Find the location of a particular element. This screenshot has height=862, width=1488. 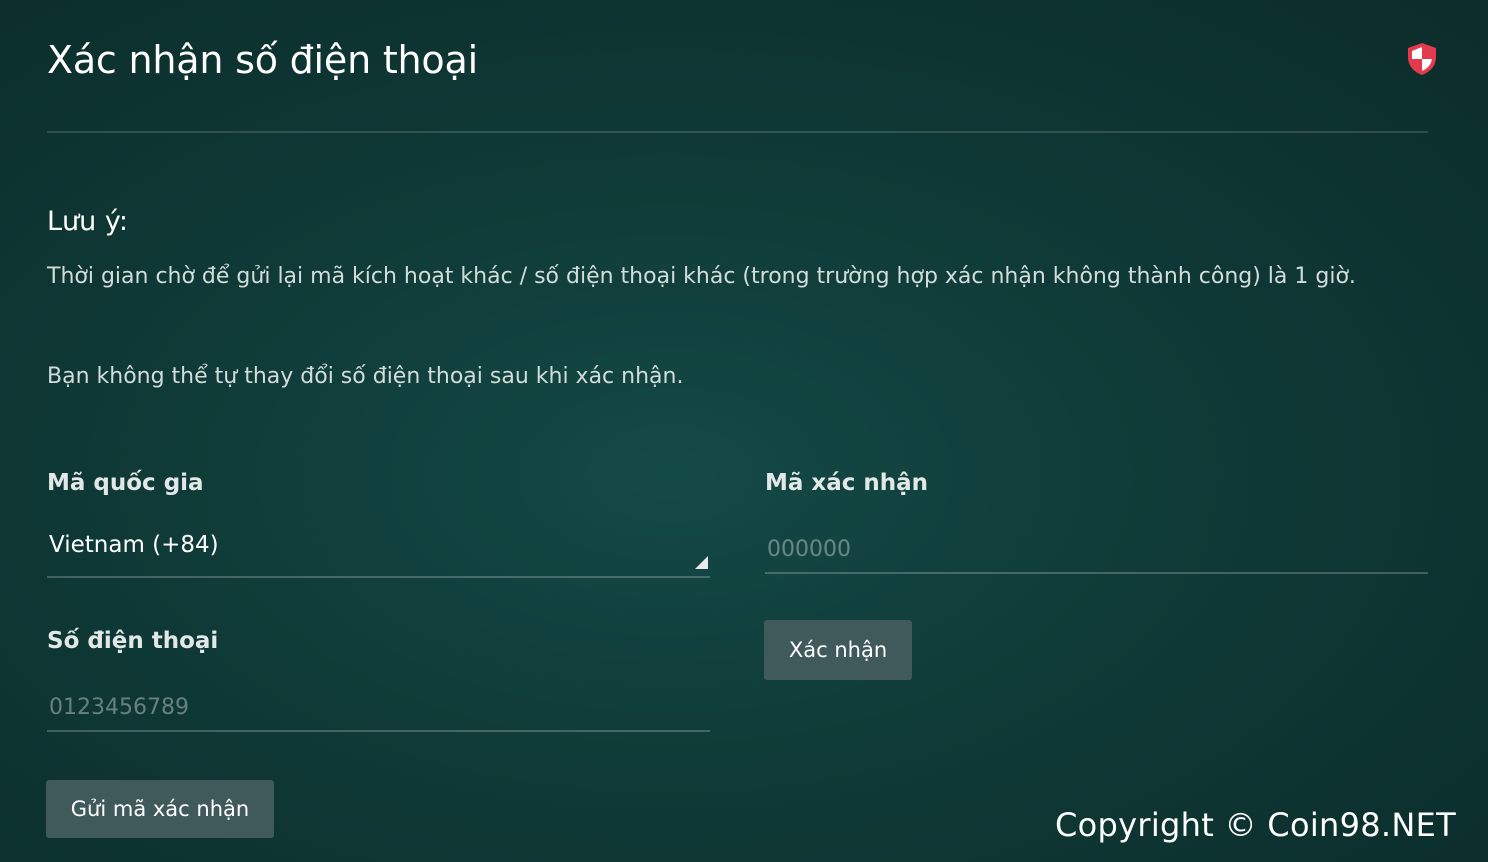

header-divider is located at coordinates (737, 132).